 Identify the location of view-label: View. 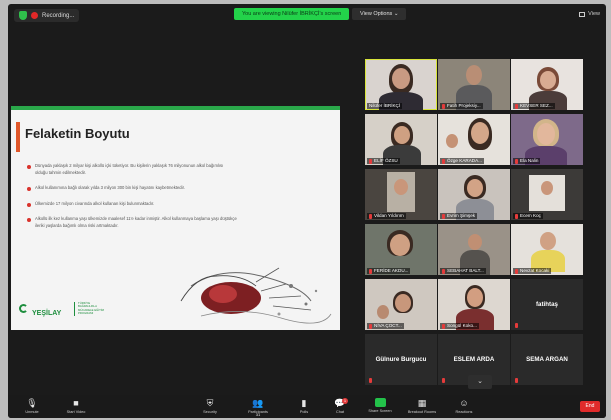
(594, 14).